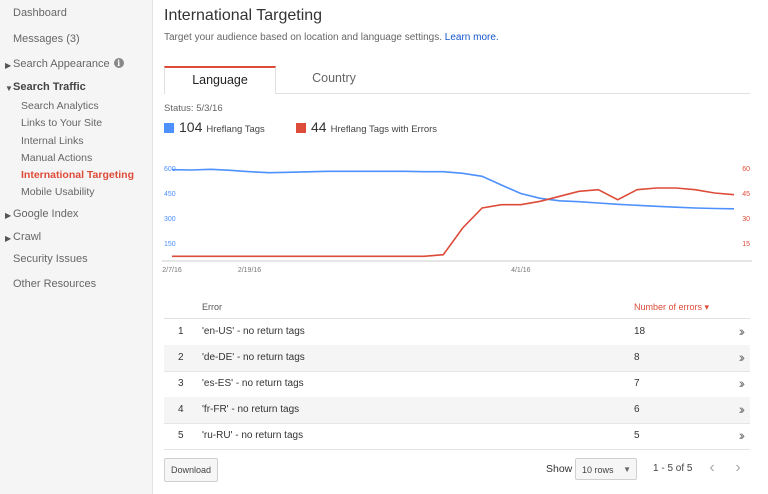  Describe the element at coordinates (172, 270) in the screenshot. I see `x-axis-tick-label: 2/7/16` at that location.